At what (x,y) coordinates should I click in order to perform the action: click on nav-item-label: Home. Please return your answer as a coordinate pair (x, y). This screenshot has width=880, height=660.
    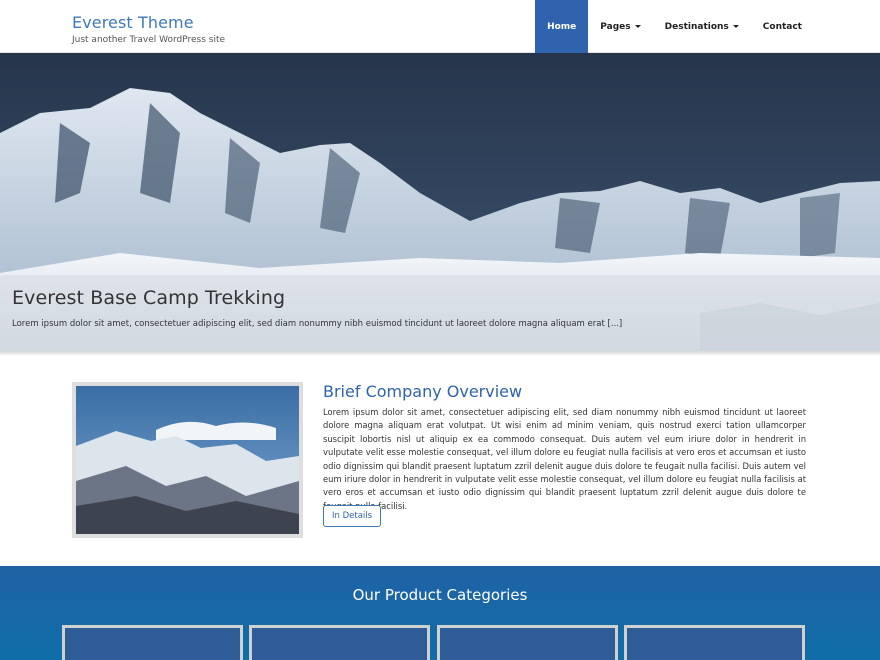
    Looking at the image, I should click on (562, 26).